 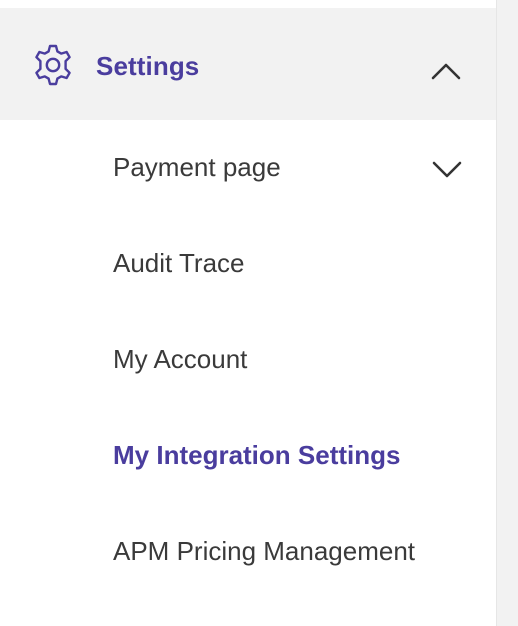 I want to click on sidebar-item-label: My Account, so click(x=180, y=359).